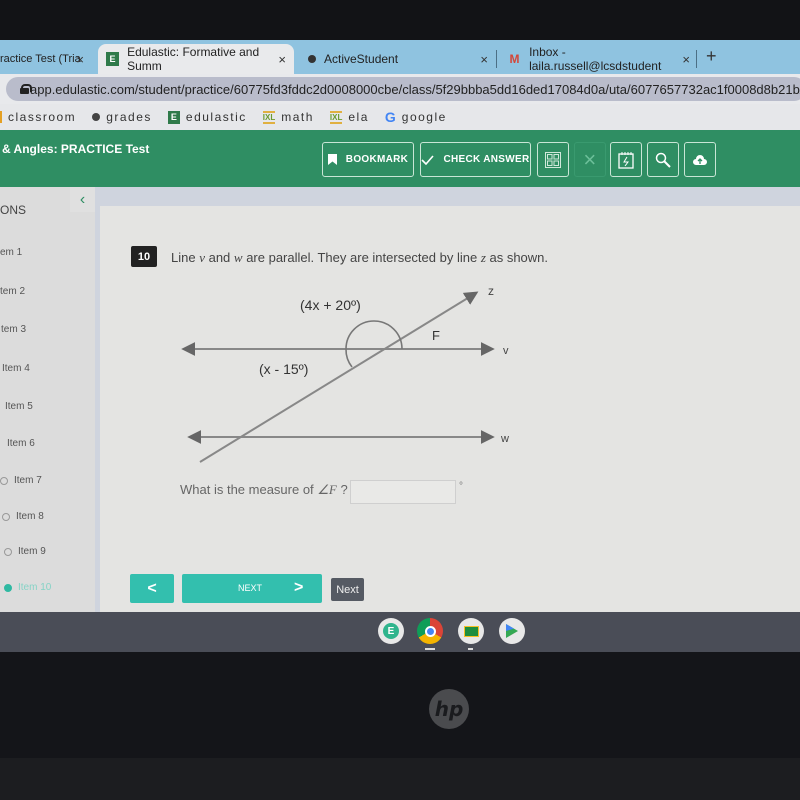  I want to click on classroom-icon, so click(1, 117).